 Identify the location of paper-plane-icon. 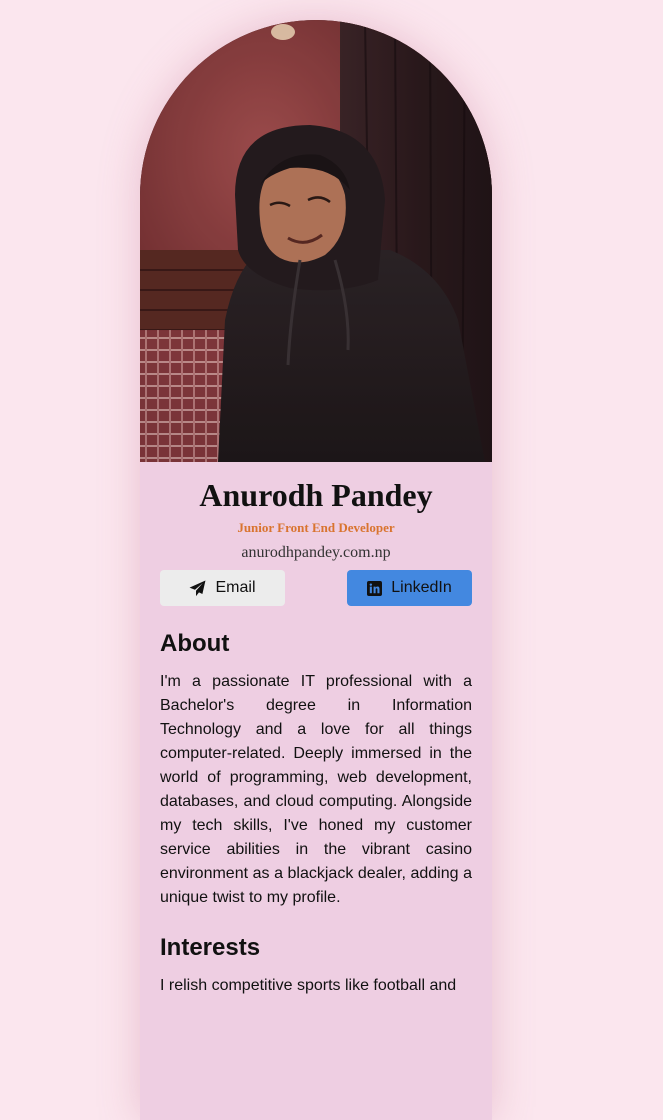
(197, 588).